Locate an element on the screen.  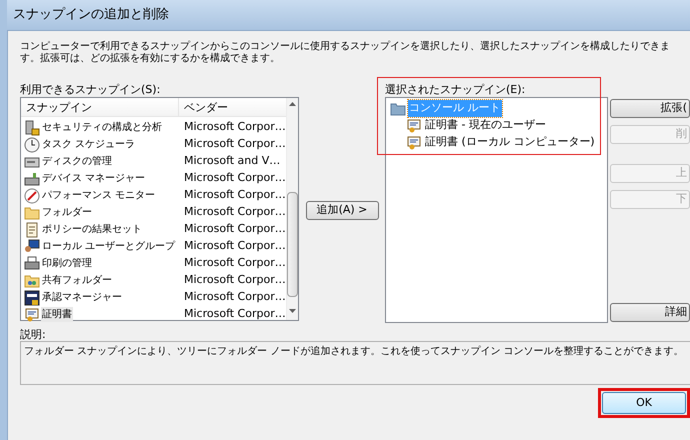
snapin-name: 共有フォルダー is located at coordinates (77, 280).